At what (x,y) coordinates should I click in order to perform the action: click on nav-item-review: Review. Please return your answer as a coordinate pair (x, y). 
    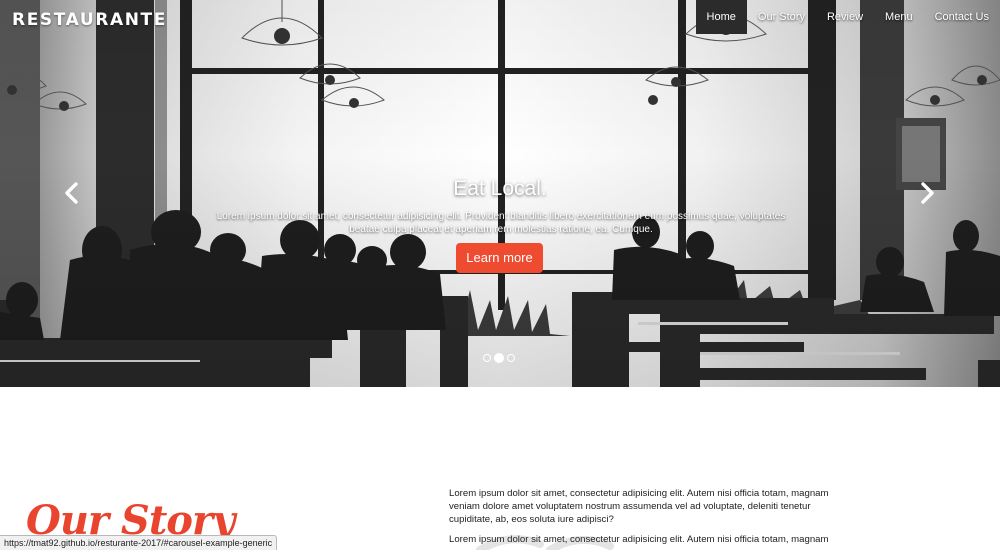
    Looking at the image, I should click on (845, 17).